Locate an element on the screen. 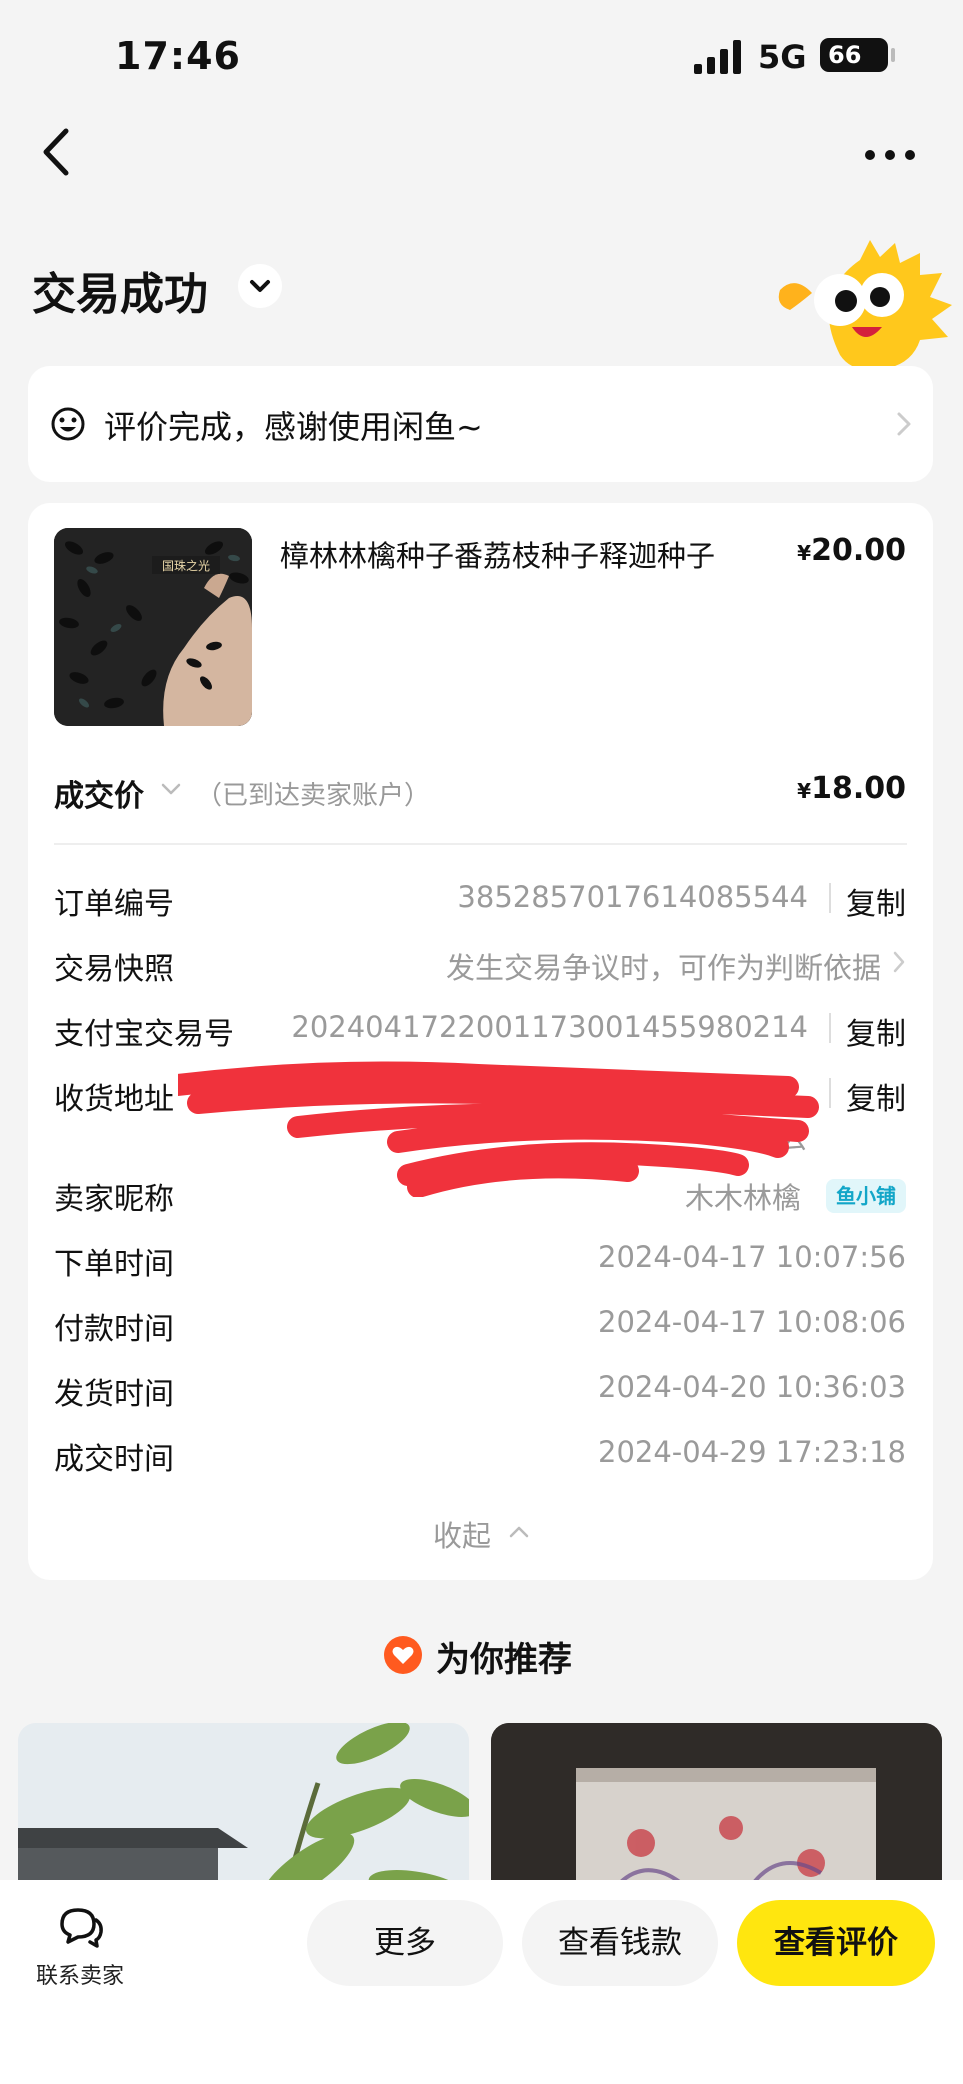  view-review-button: 查看评价 is located at coordinates (836, 1943).